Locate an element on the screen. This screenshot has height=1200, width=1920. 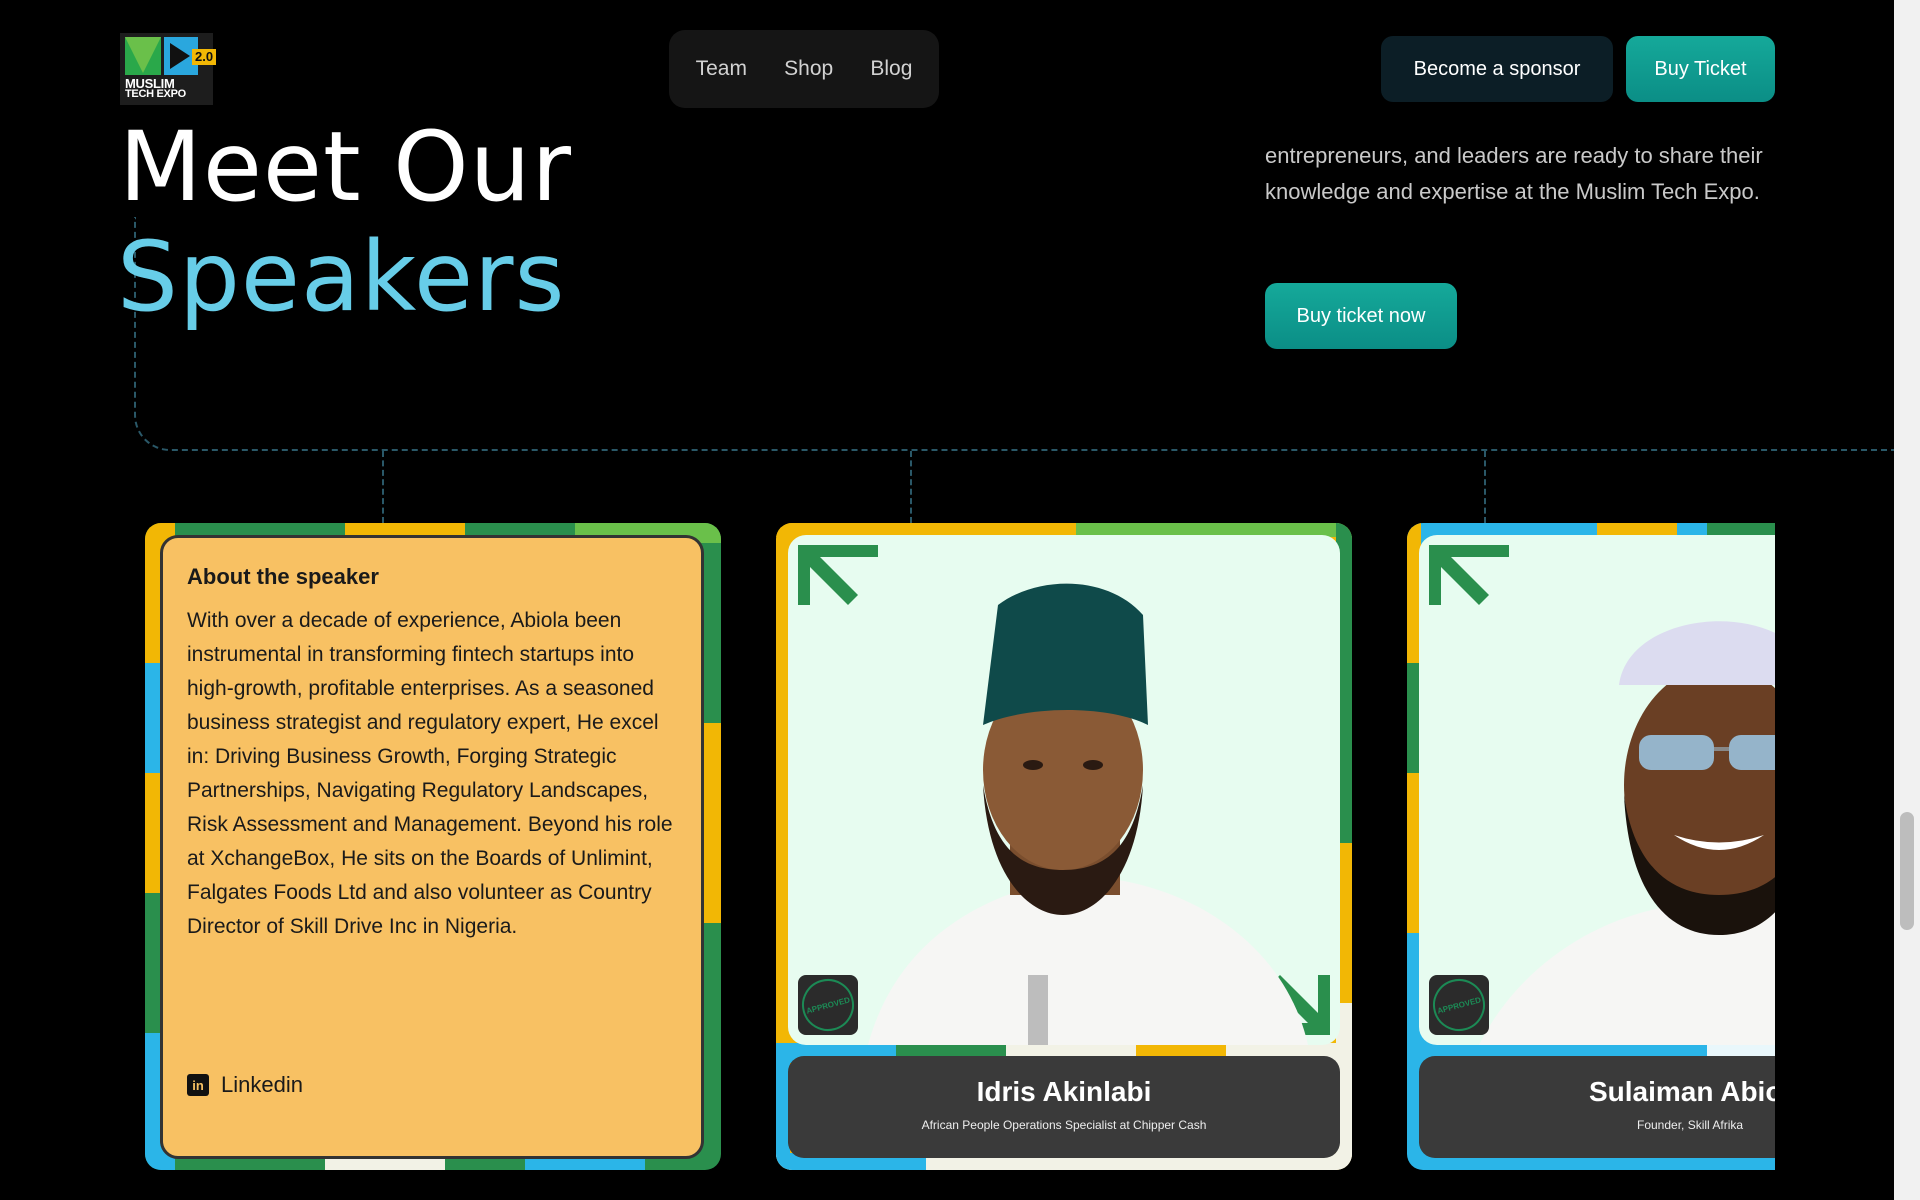
linkedin-label: Linkedin is located at coordinates (262, 1084).